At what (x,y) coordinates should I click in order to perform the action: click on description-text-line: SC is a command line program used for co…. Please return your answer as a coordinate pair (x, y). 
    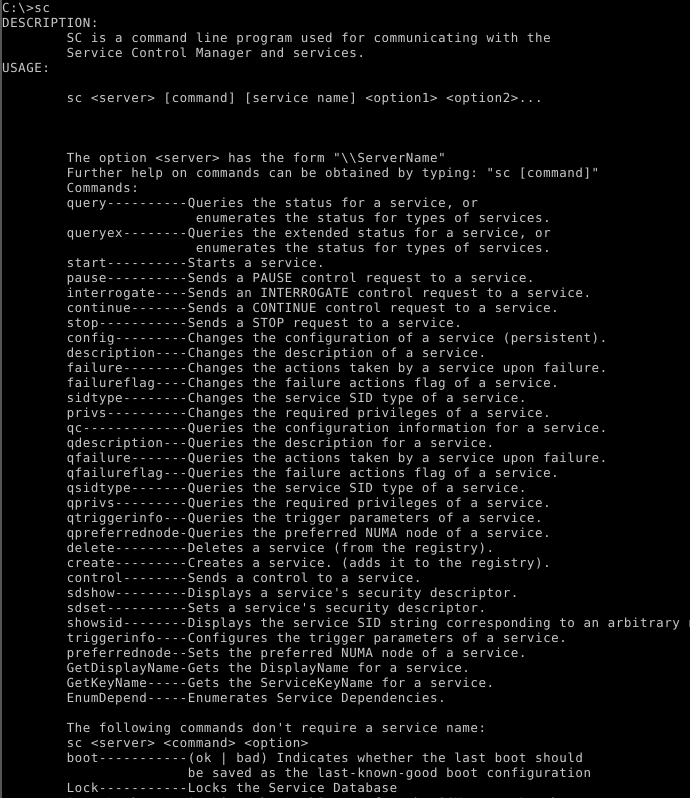
    Looking at the image, I should click on (277, 37).